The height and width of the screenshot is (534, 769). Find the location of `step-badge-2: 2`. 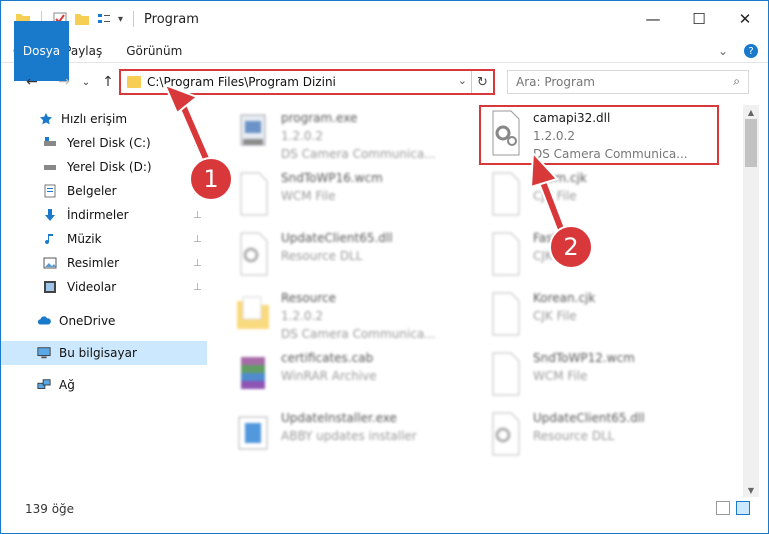

step-badge-2: 2 is located at coordinates (571, 247).